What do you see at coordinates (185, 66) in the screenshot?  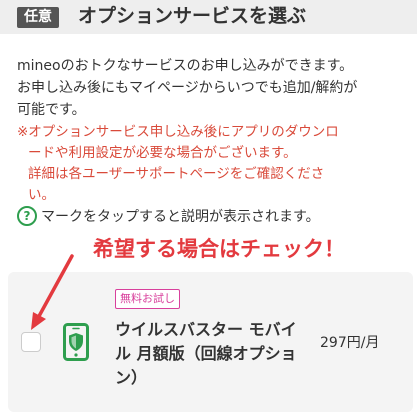 I see `intro-line: mineoのおトクなサービスのお申し込みができます。` at bounding box center [185, 66].